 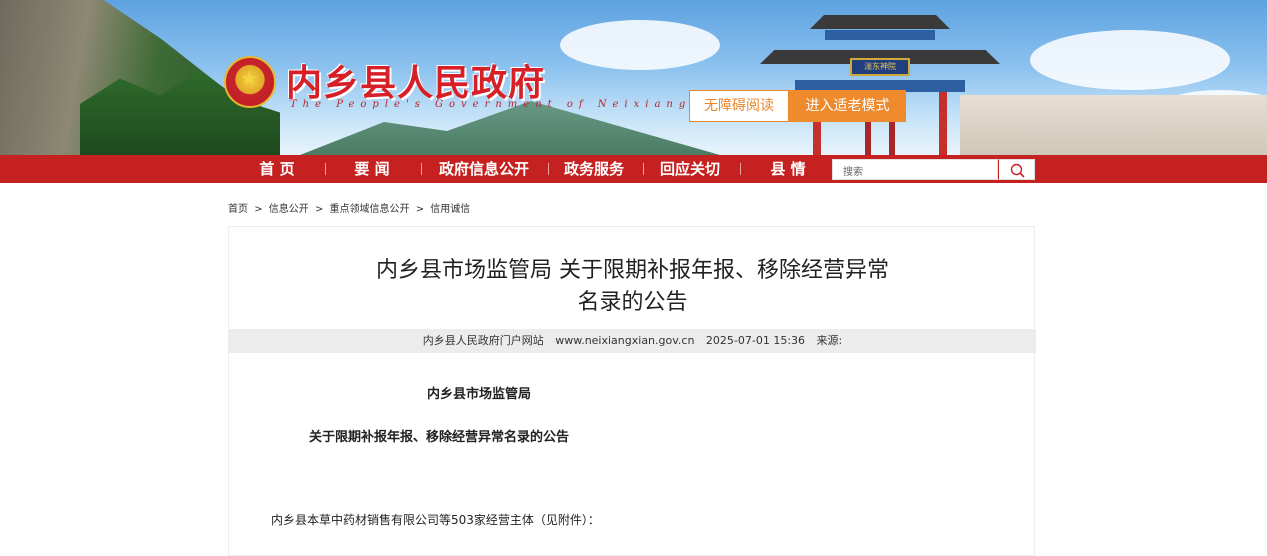 What do you see at coordinates (880, 82) in the screenshot?
I see `ancient-gate-illustration: 湍东神院` at bounding box center [880, 82].